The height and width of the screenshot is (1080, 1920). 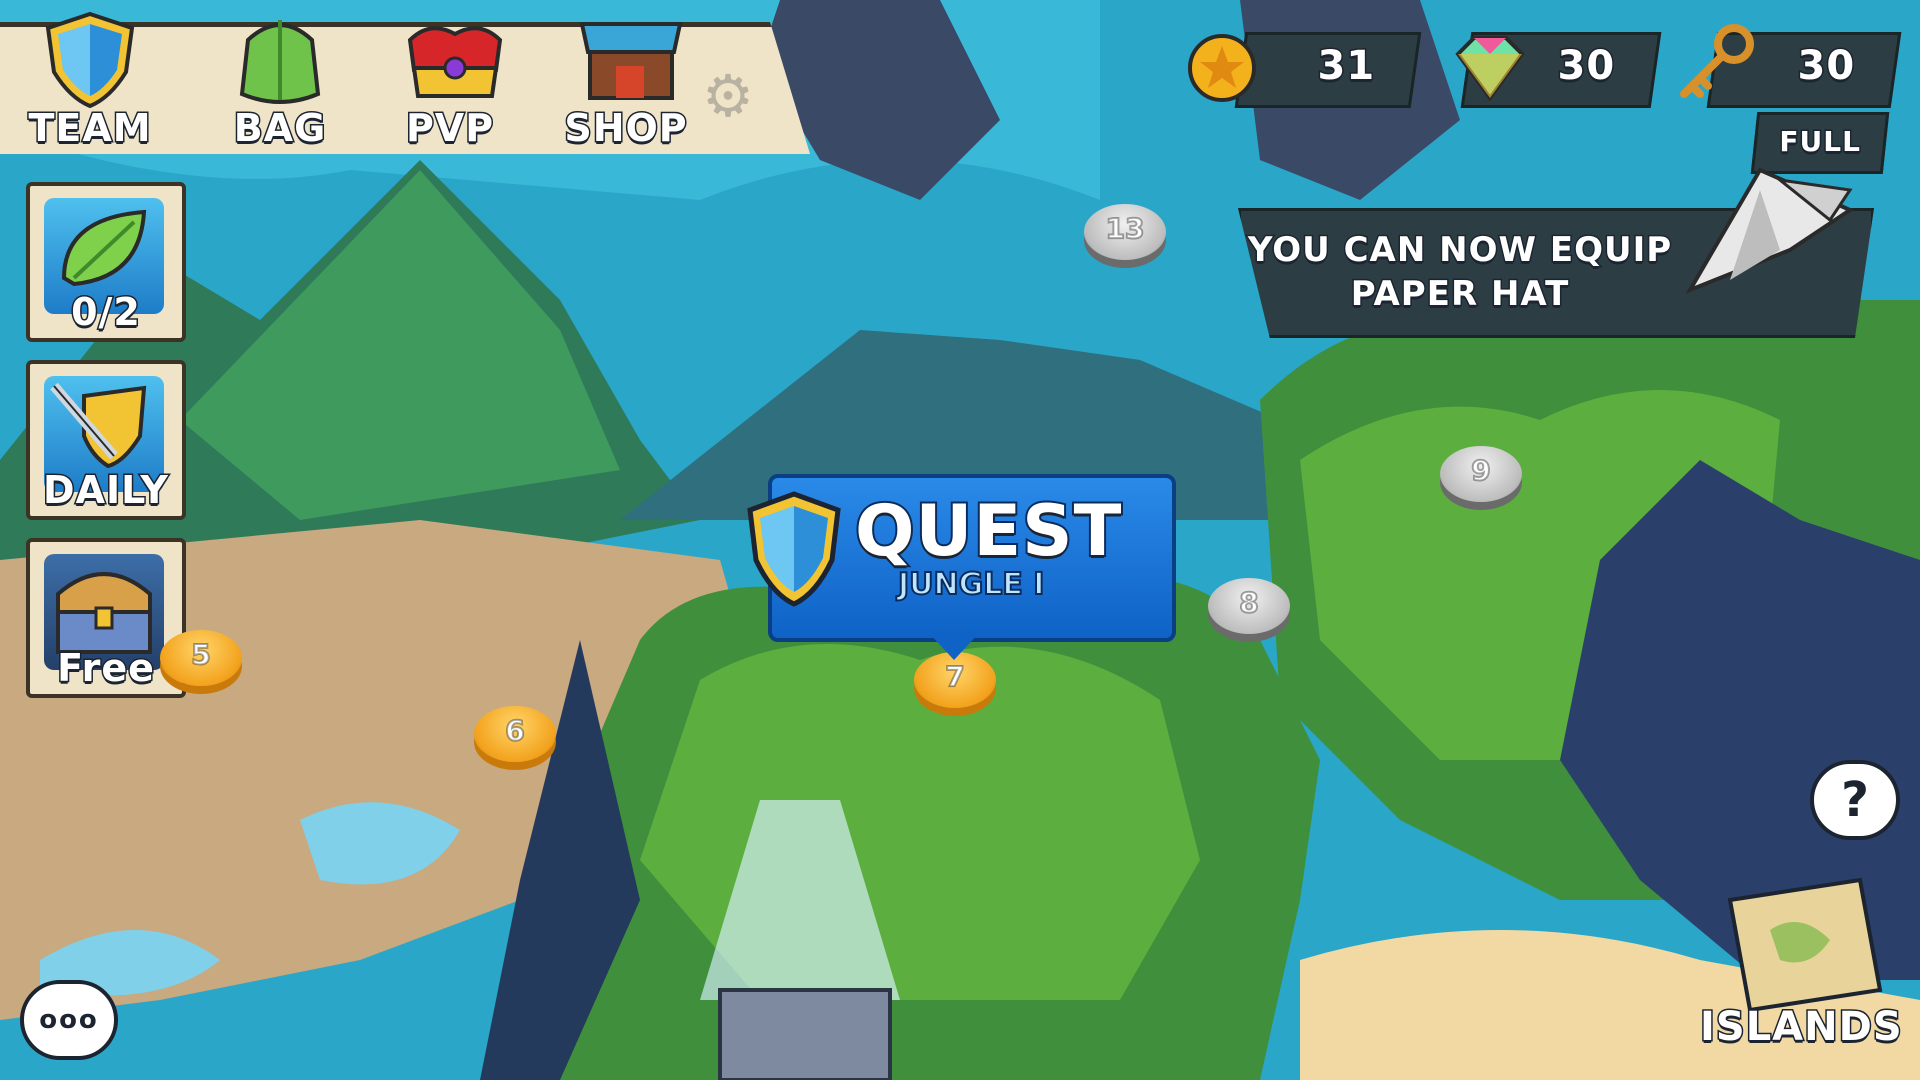 I want to click on level-node-7: 7, so click(x=955, y=680).